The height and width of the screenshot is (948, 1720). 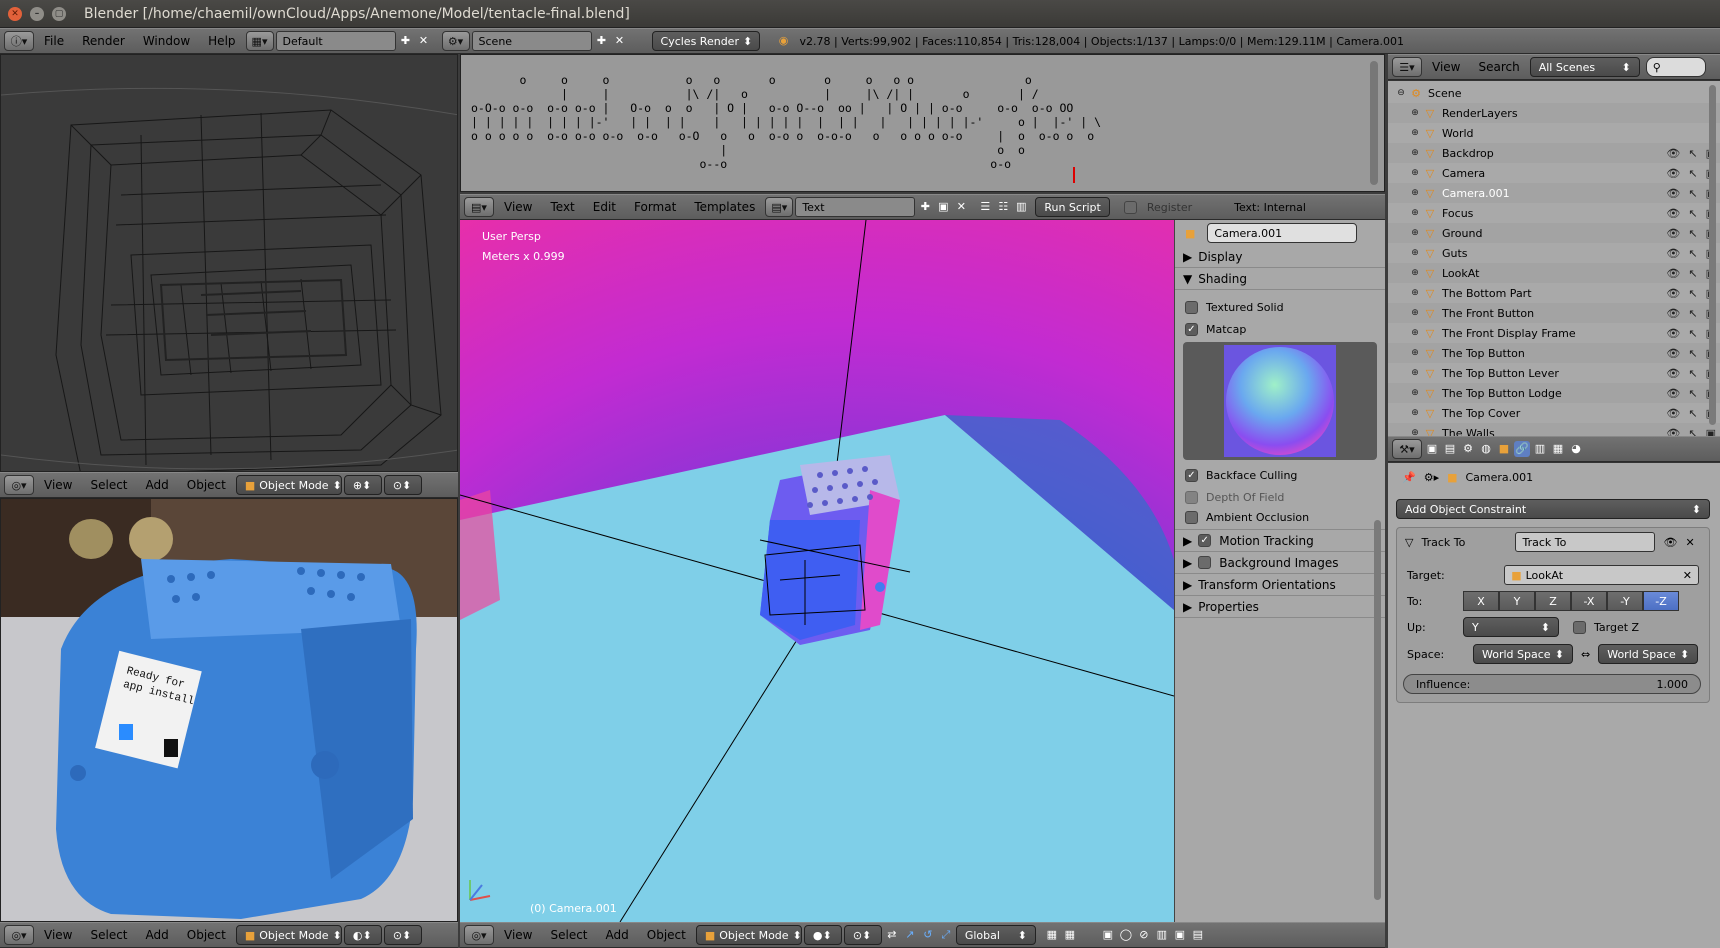 What do you see at coordinates (54, 41) in the screenshot?
I see `menu-file: File` at bounding box center [54, 41].